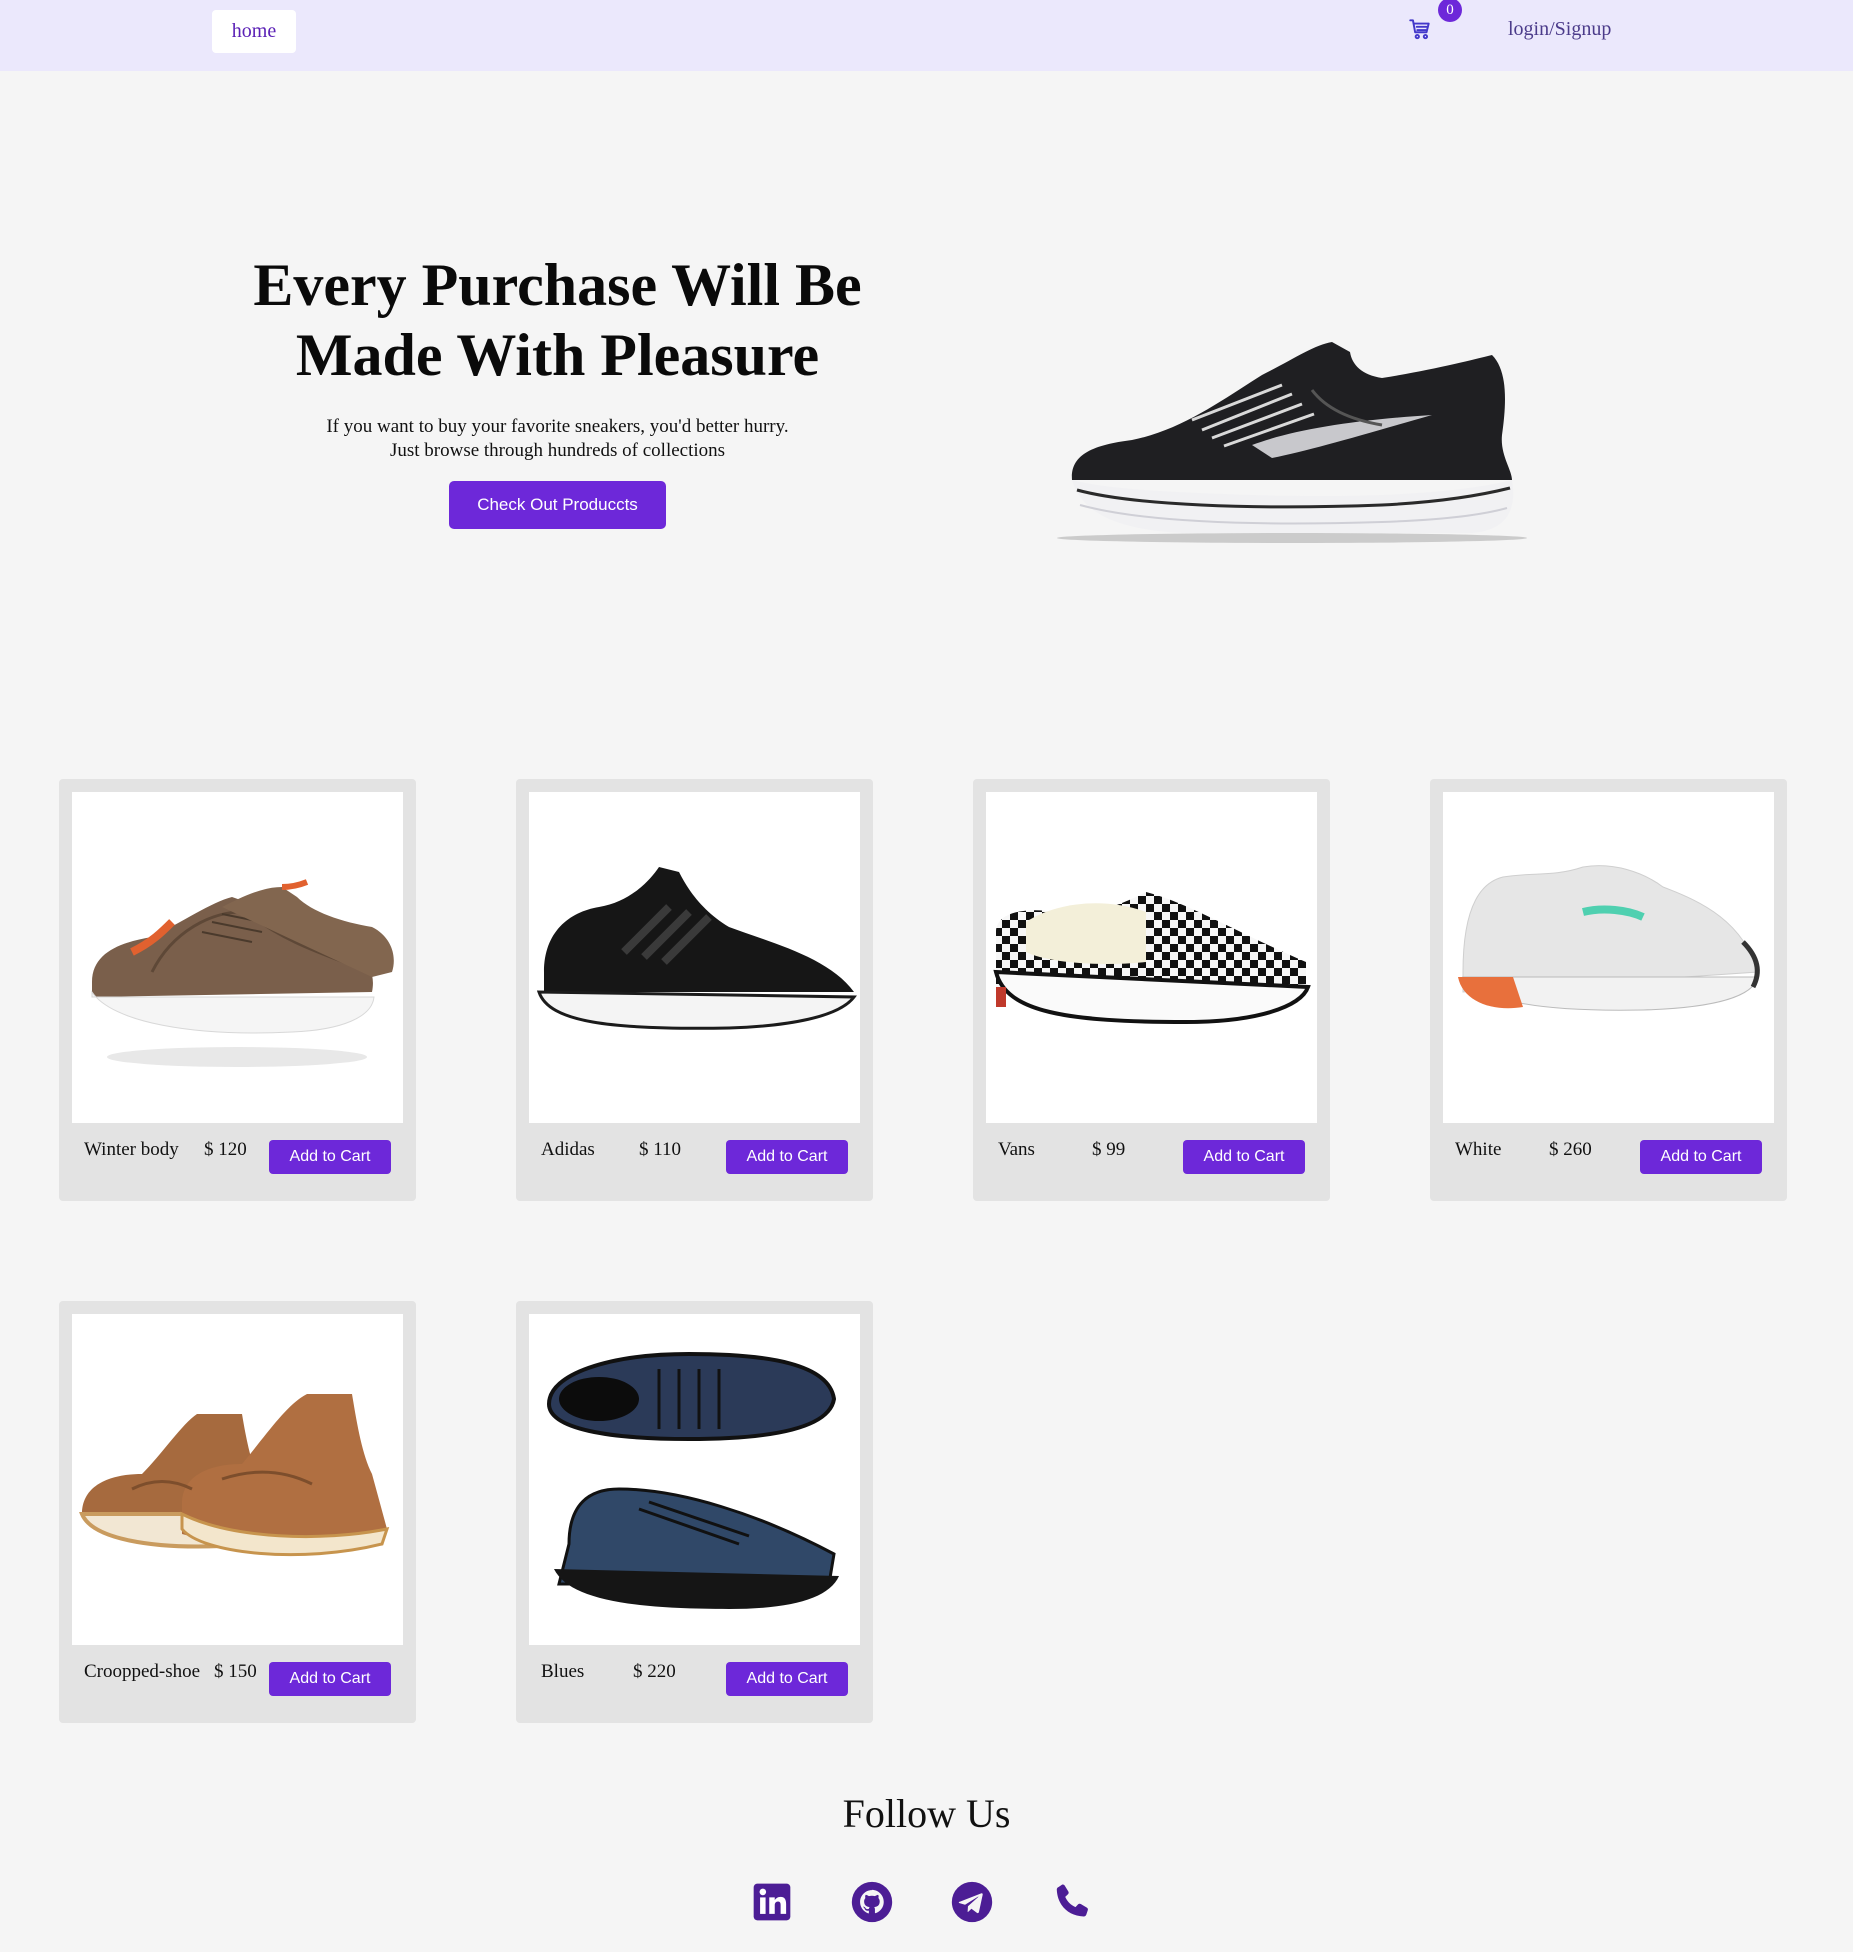  I want to click on product-name: Vans, so click(1016, 1149).